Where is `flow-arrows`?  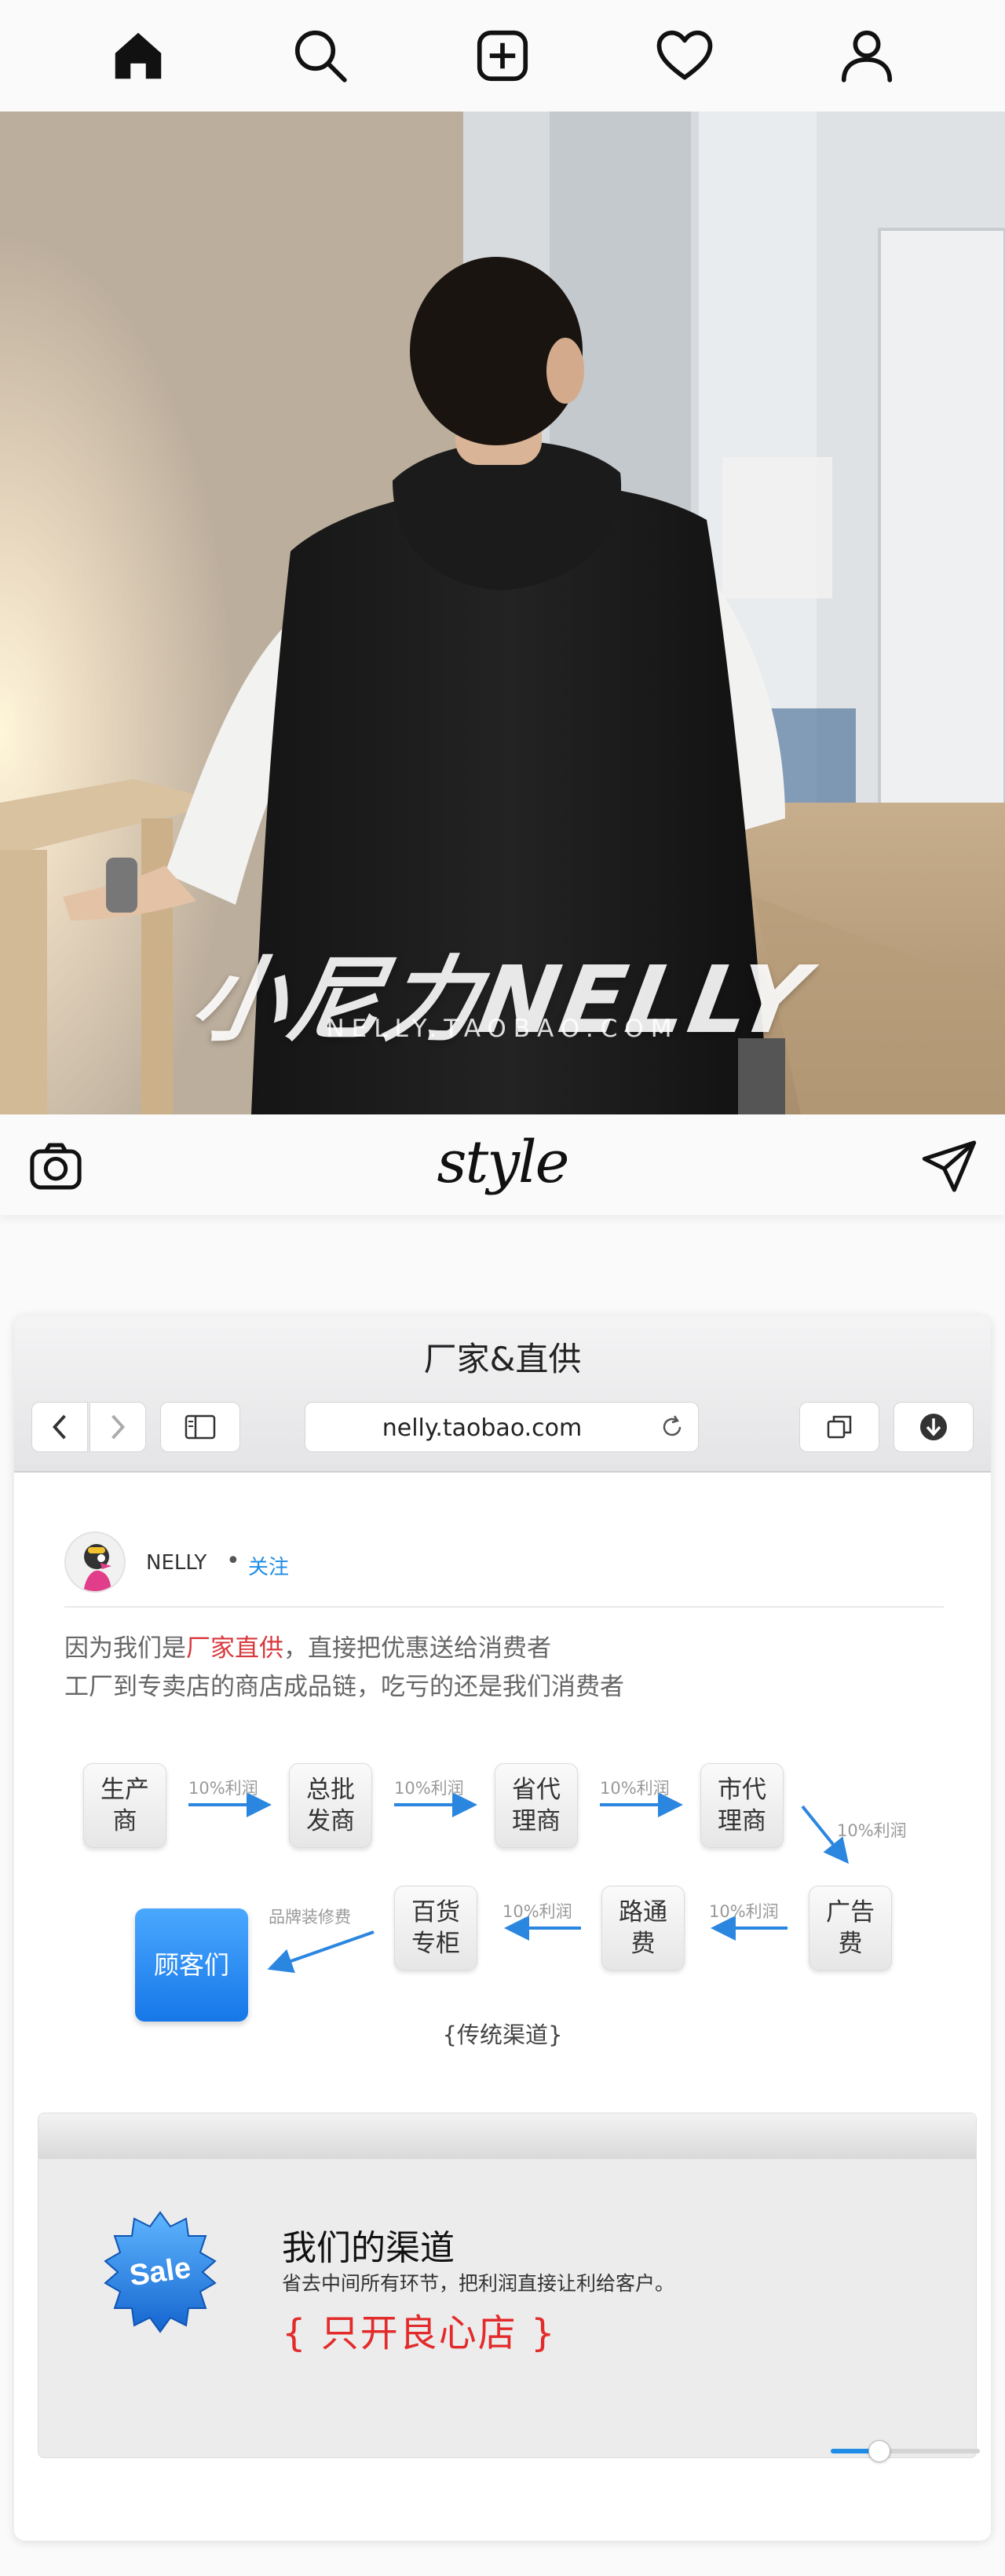
flow-arrows is located at coordinates (519, 1883).